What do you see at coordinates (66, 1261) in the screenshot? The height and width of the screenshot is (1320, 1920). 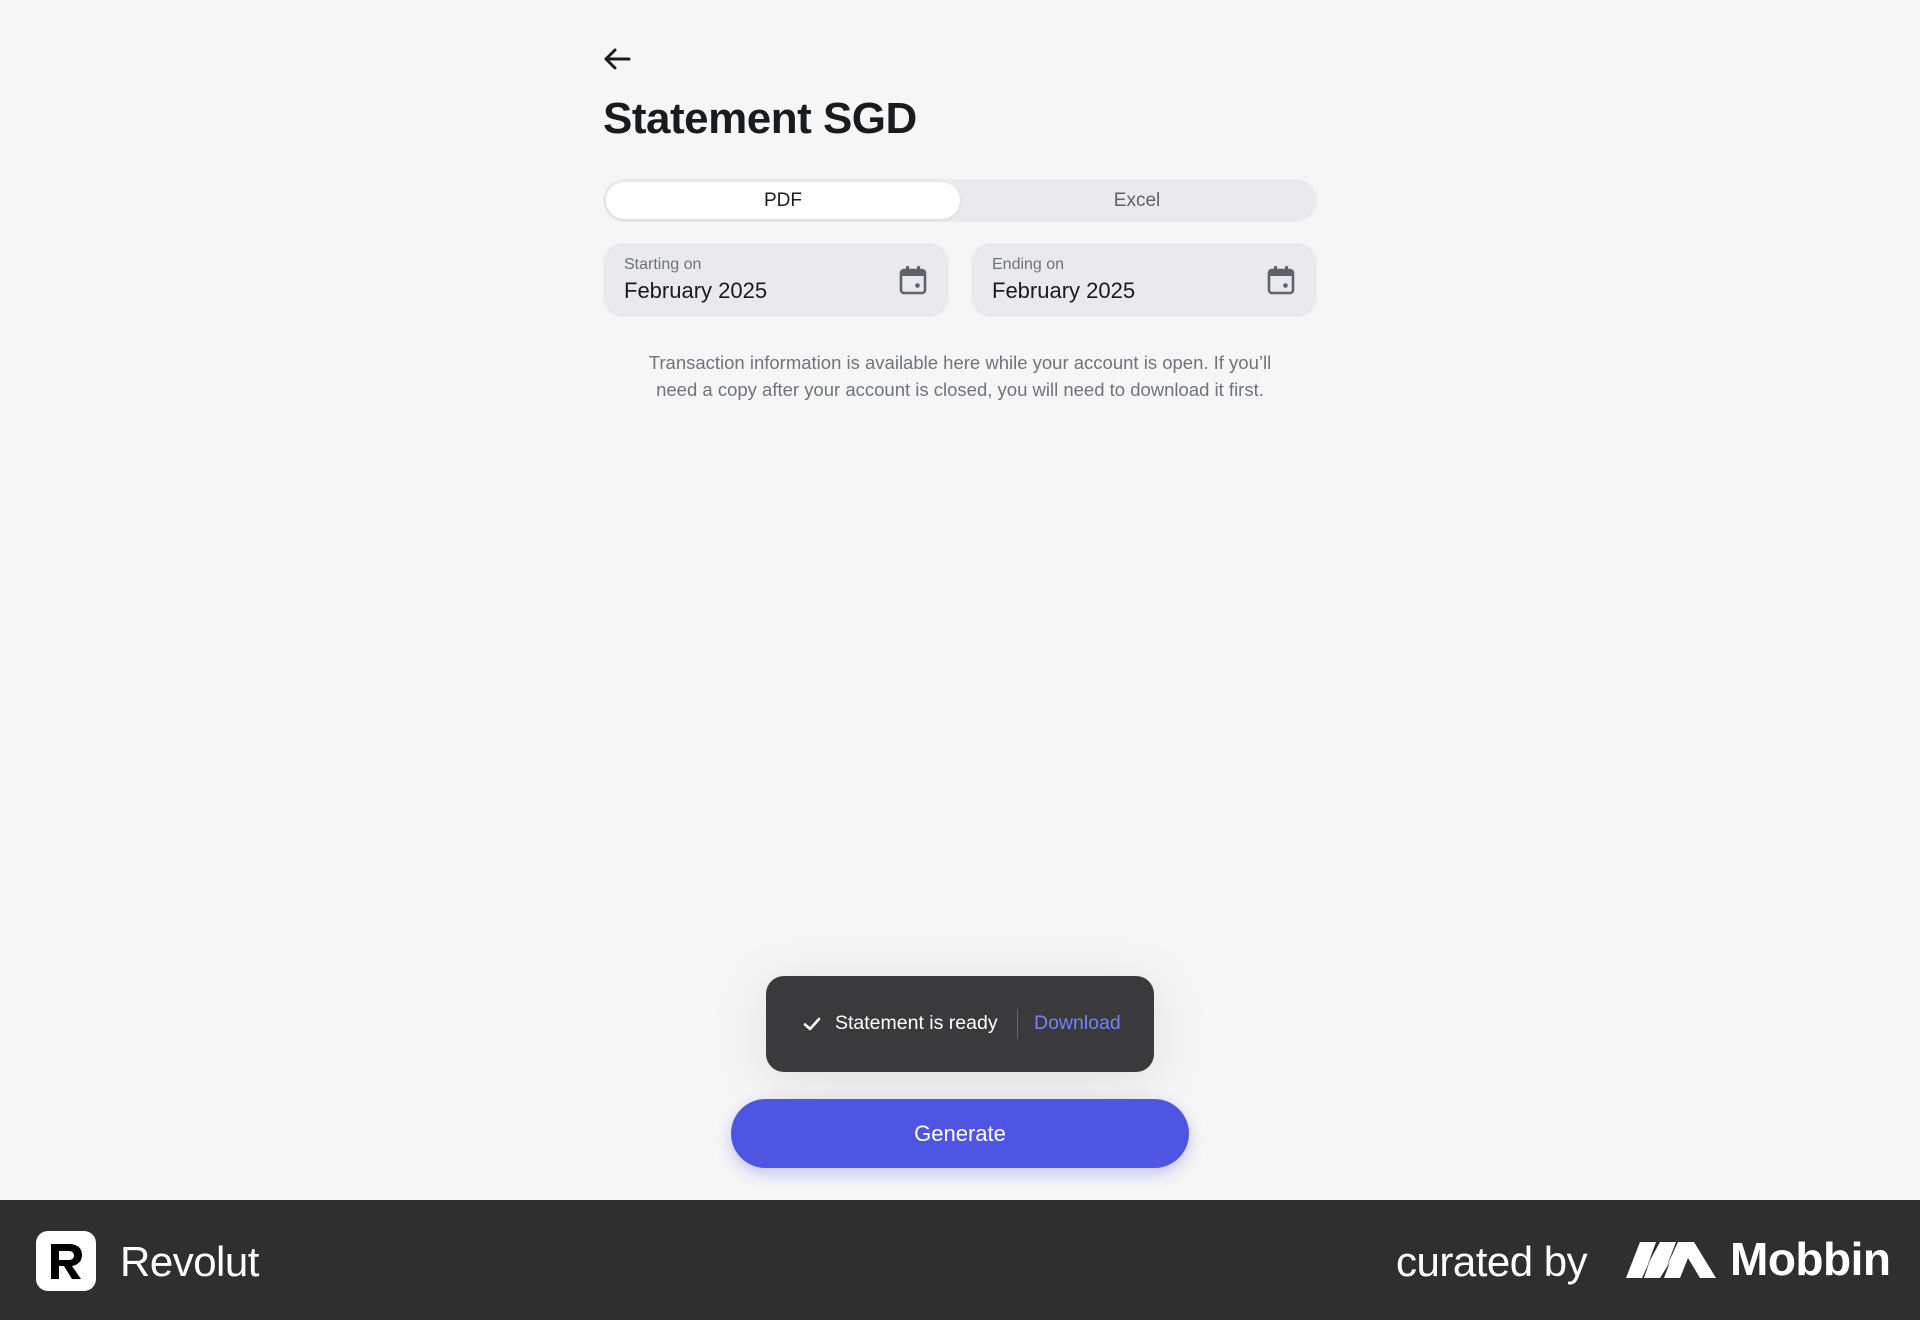 I see `revolut-logo-icon` at bounding box center [66, 1261].